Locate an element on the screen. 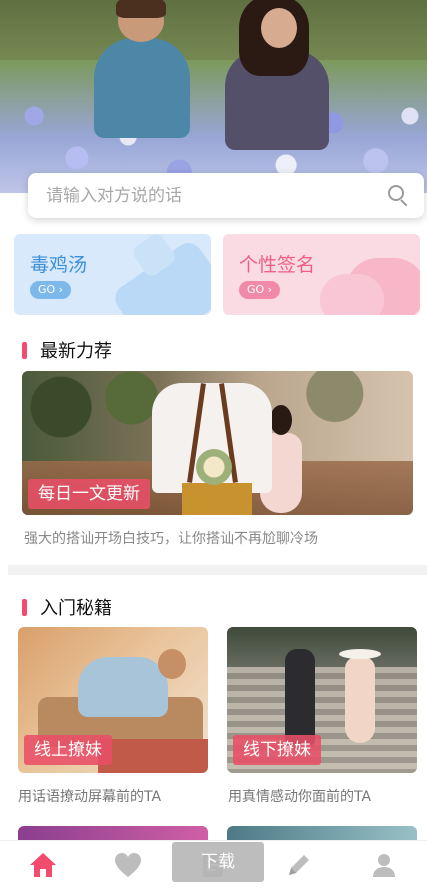  card-badge: 线上撩妹 is located at coordinates (68, 750).